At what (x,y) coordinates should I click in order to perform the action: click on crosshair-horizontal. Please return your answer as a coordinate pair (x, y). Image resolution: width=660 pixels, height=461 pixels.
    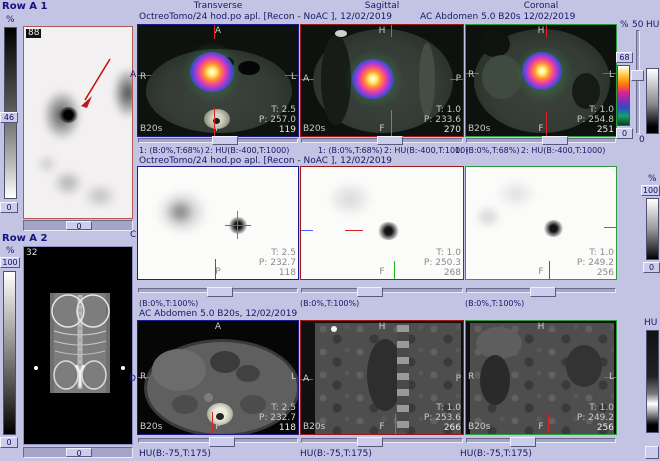
    Looking at the image, I should click on (354, 230).